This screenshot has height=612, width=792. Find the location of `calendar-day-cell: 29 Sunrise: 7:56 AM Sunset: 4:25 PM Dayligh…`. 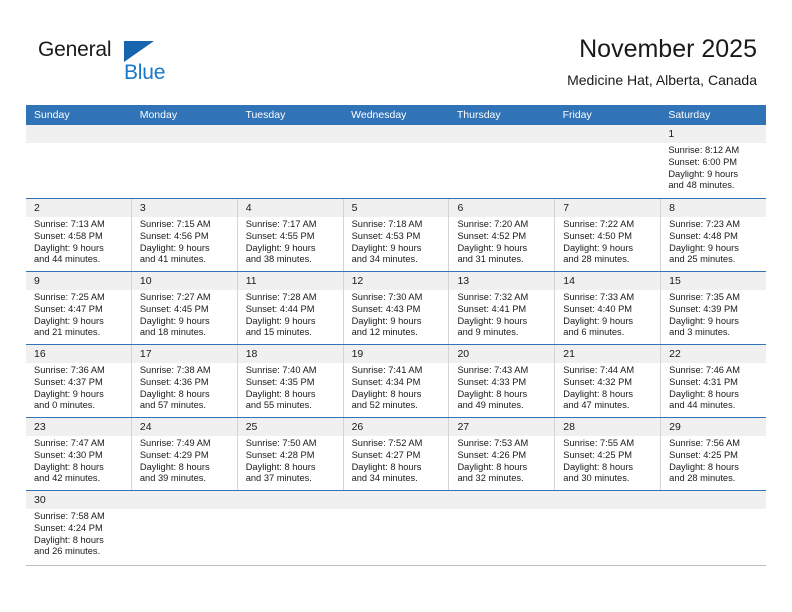

calendar-day-cell: 29 Sunrise: 7:56 AM Sunset: 4:25 PM Dayligh… is located at coordinates (713, 454).